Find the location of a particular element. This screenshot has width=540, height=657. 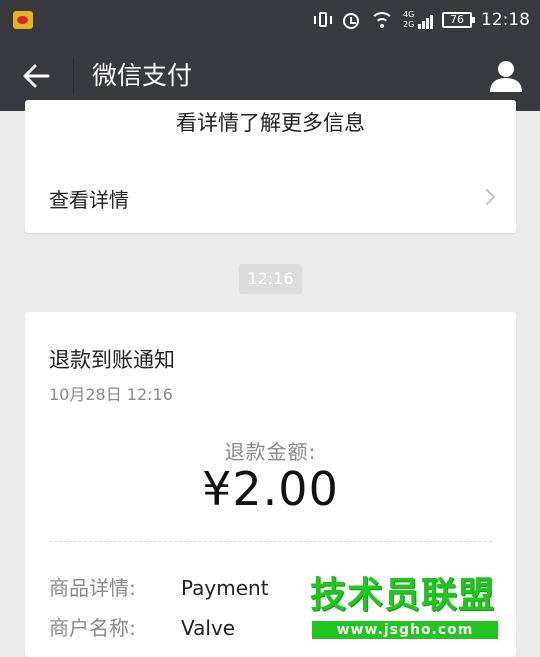

info-row-merchant: 商户名称: Valve is located at coordinates (142, 626).